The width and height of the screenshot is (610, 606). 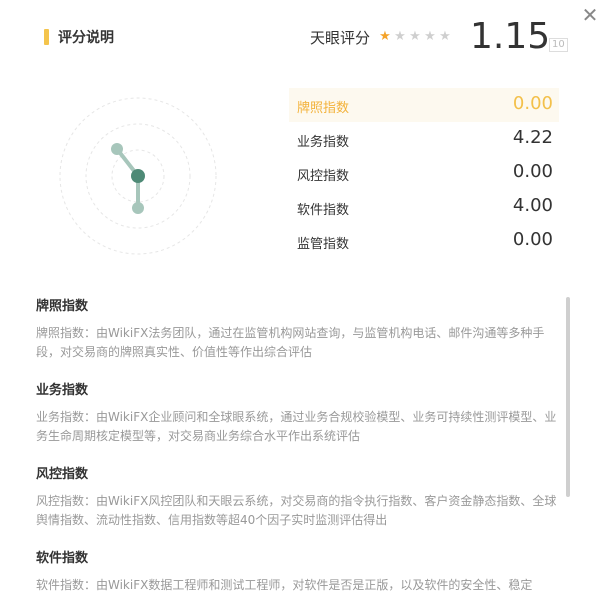 I want to click on index-value: 4.22, so click(x=532, y=137).